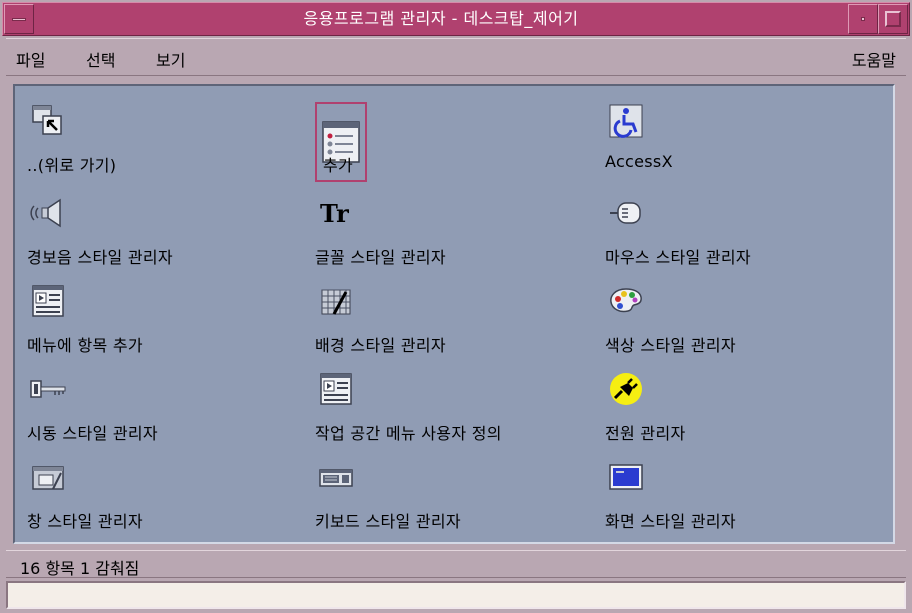  Describe the element at coordinates (85, 521) in the screenshot. I see `item-label: 창 스타일 관리자` at that location.